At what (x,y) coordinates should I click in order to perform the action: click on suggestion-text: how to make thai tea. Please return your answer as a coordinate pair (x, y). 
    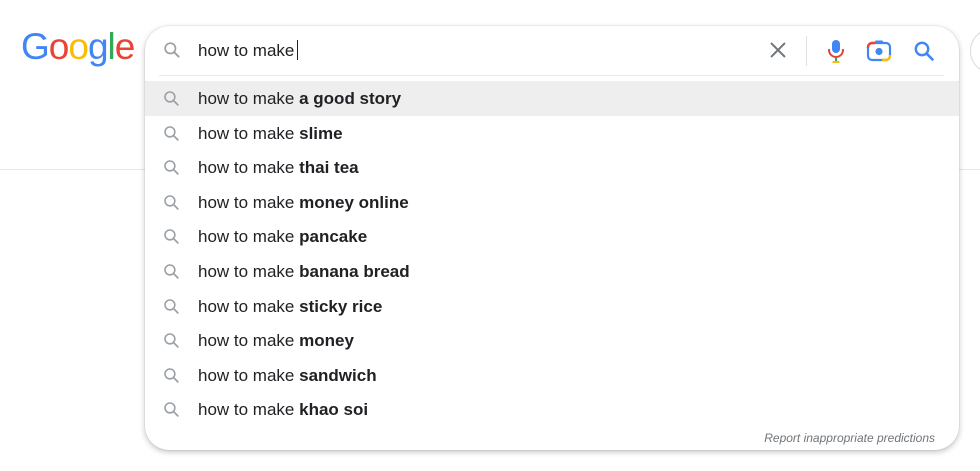
    Looking at the image, I should click on (278, 168).